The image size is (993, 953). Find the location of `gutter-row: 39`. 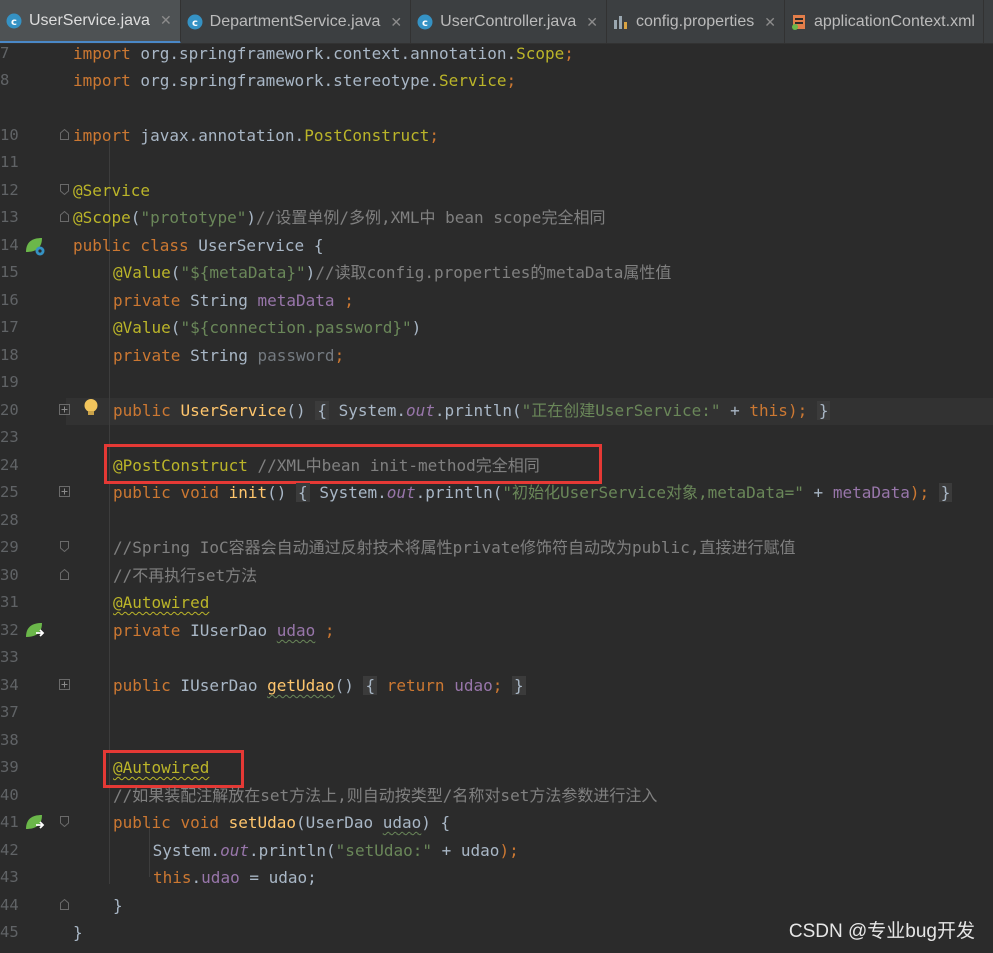

gutter-row: 39 is located at coordinates (33, 767).